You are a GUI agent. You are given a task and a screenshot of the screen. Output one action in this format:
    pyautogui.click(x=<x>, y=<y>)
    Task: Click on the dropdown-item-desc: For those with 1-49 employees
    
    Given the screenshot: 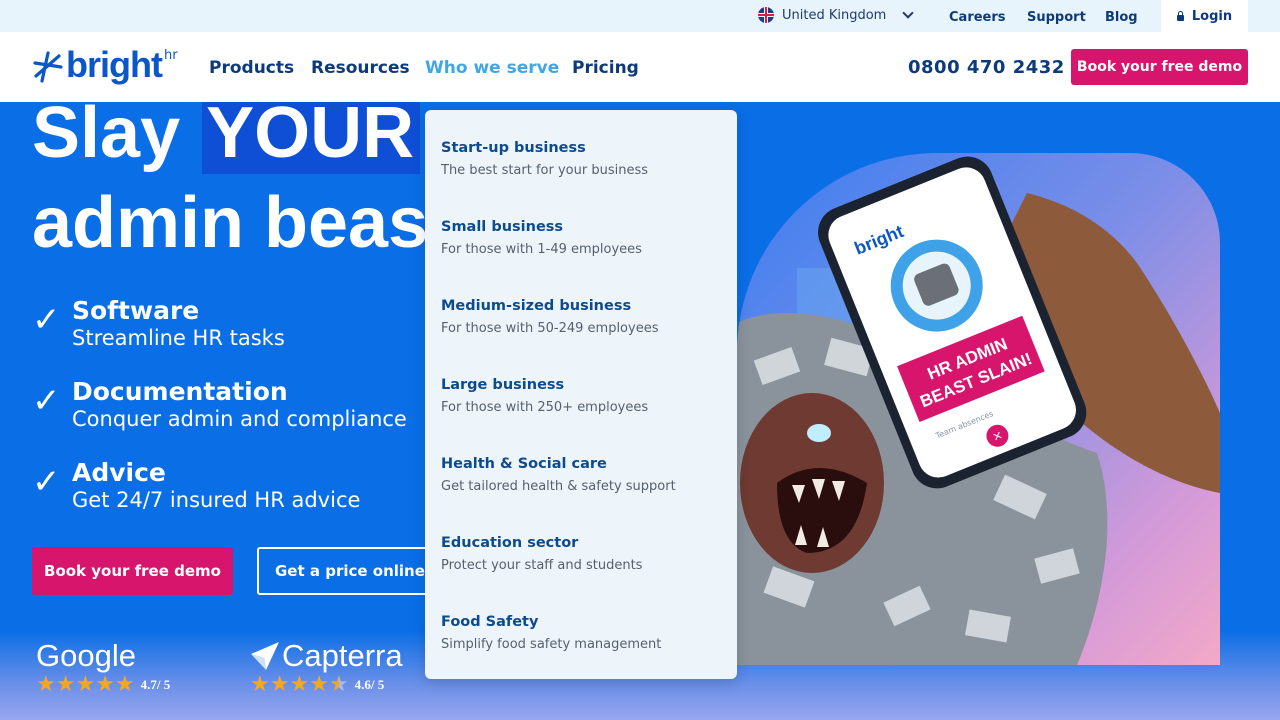 What is the action you would take?
    pyautogui.click(x=541, y=249)
    